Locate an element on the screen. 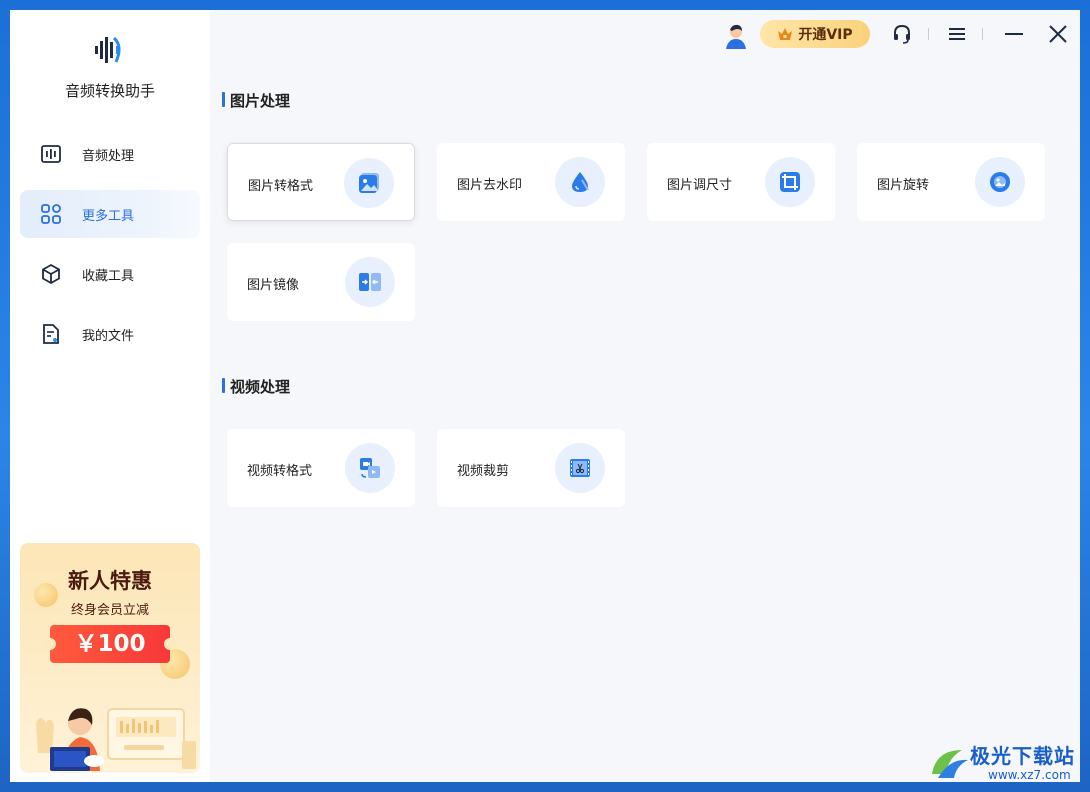  tool-label: 图片旋转 is located at coordinates (903, 185).